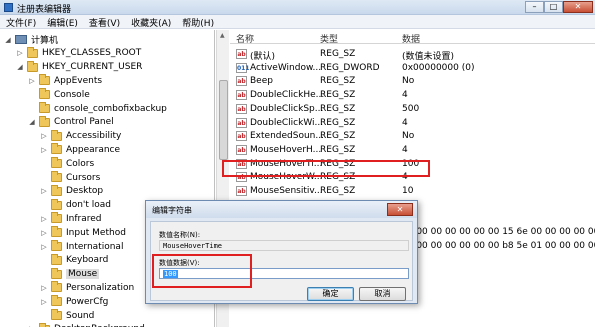 This screenshot has height=327, width=595. What do you see at coordinates (67, 315) in the screenshot?
I see `tree-item: Sound` at bounding box center [67, 315].